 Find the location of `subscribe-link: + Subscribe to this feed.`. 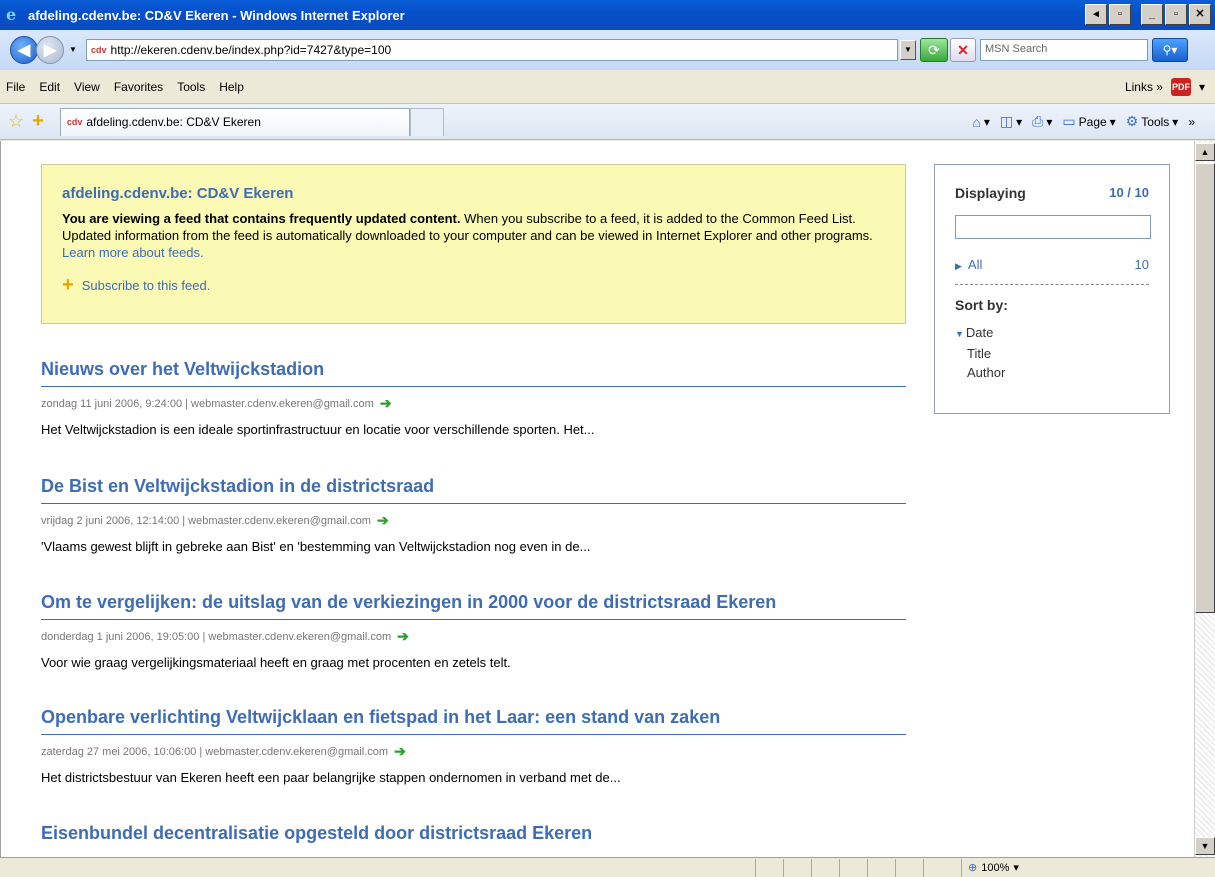

subscribe-link: + Subscribe to this feed. is located at coordinates (473, 285).